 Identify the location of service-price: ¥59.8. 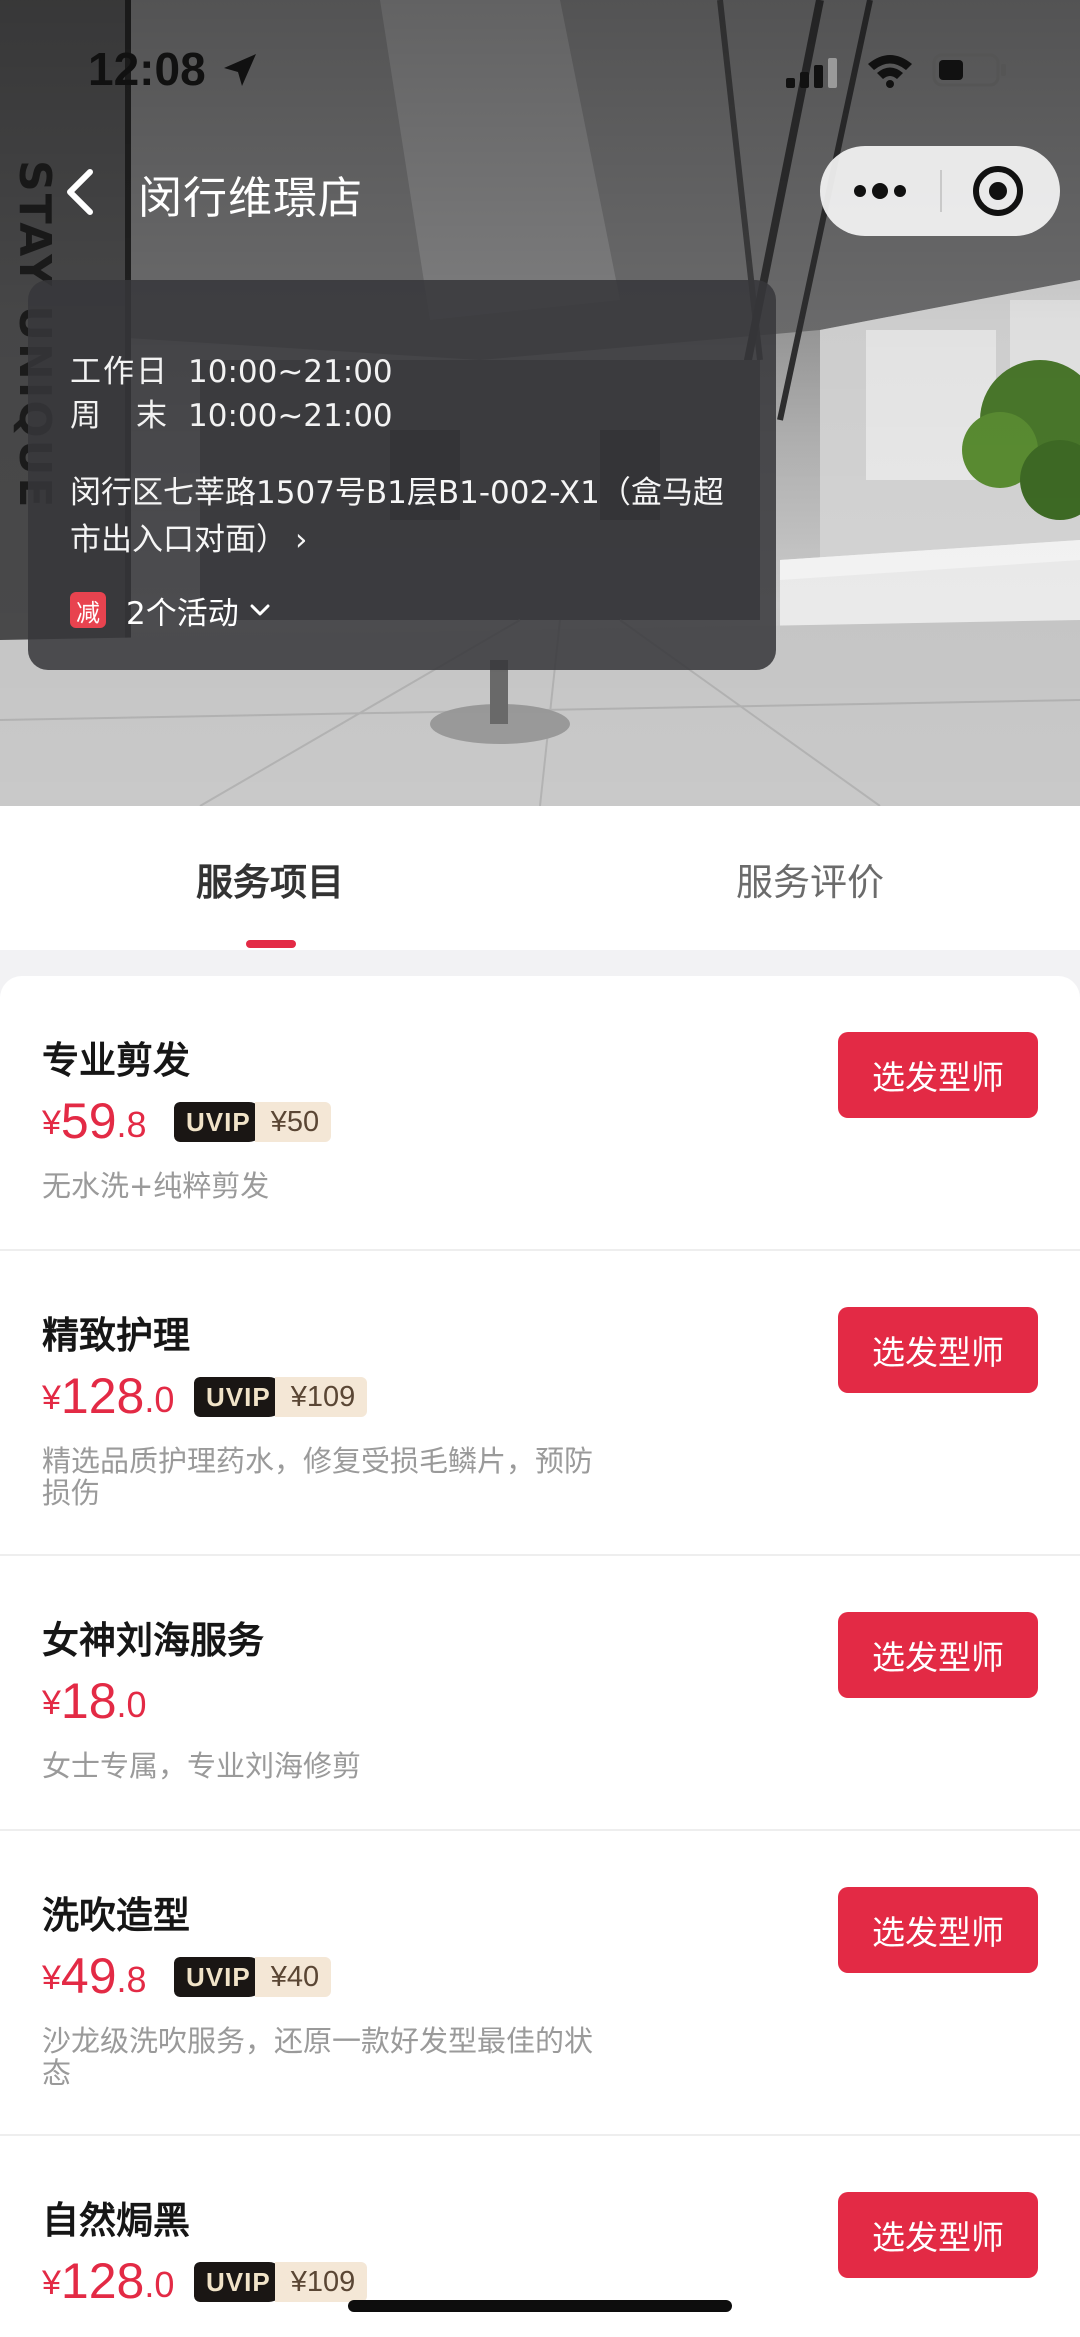
(94, 1121).